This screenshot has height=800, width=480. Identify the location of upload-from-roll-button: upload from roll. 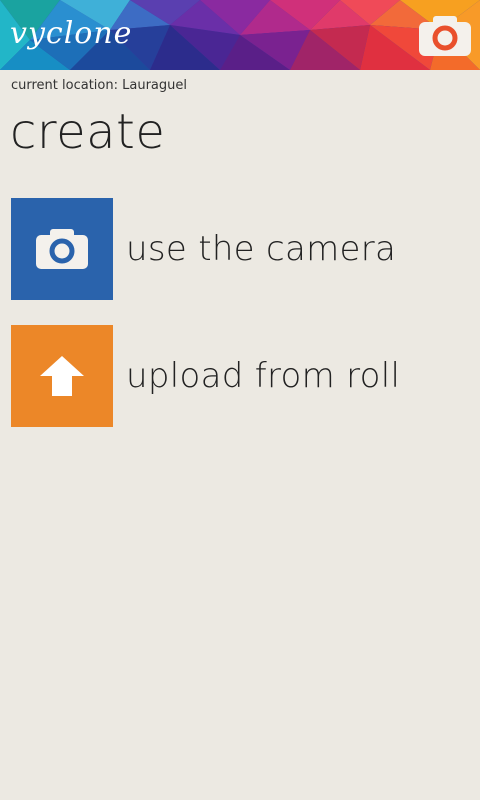
(241, 376).